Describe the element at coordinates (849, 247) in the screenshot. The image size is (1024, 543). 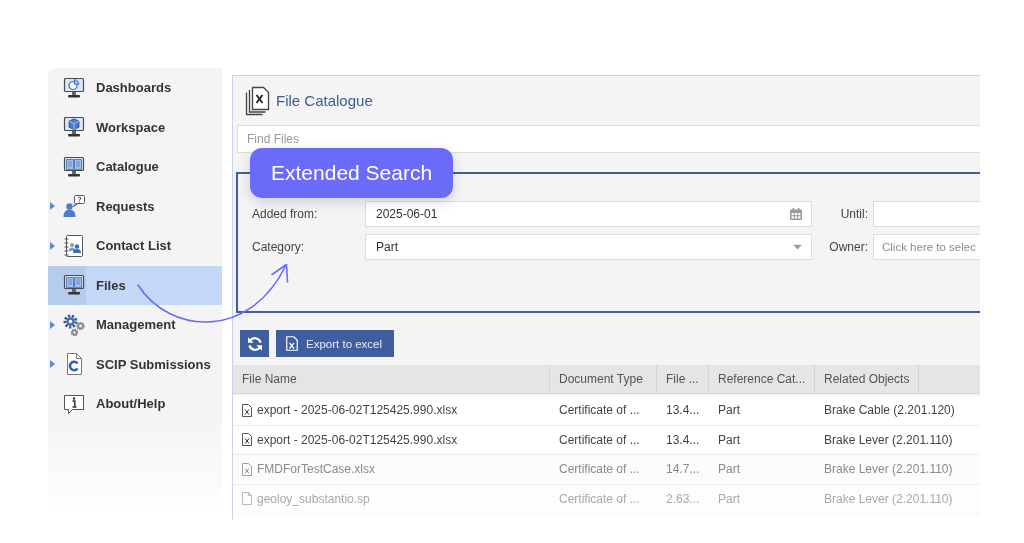
I see `field-label: Owner:` at that location.